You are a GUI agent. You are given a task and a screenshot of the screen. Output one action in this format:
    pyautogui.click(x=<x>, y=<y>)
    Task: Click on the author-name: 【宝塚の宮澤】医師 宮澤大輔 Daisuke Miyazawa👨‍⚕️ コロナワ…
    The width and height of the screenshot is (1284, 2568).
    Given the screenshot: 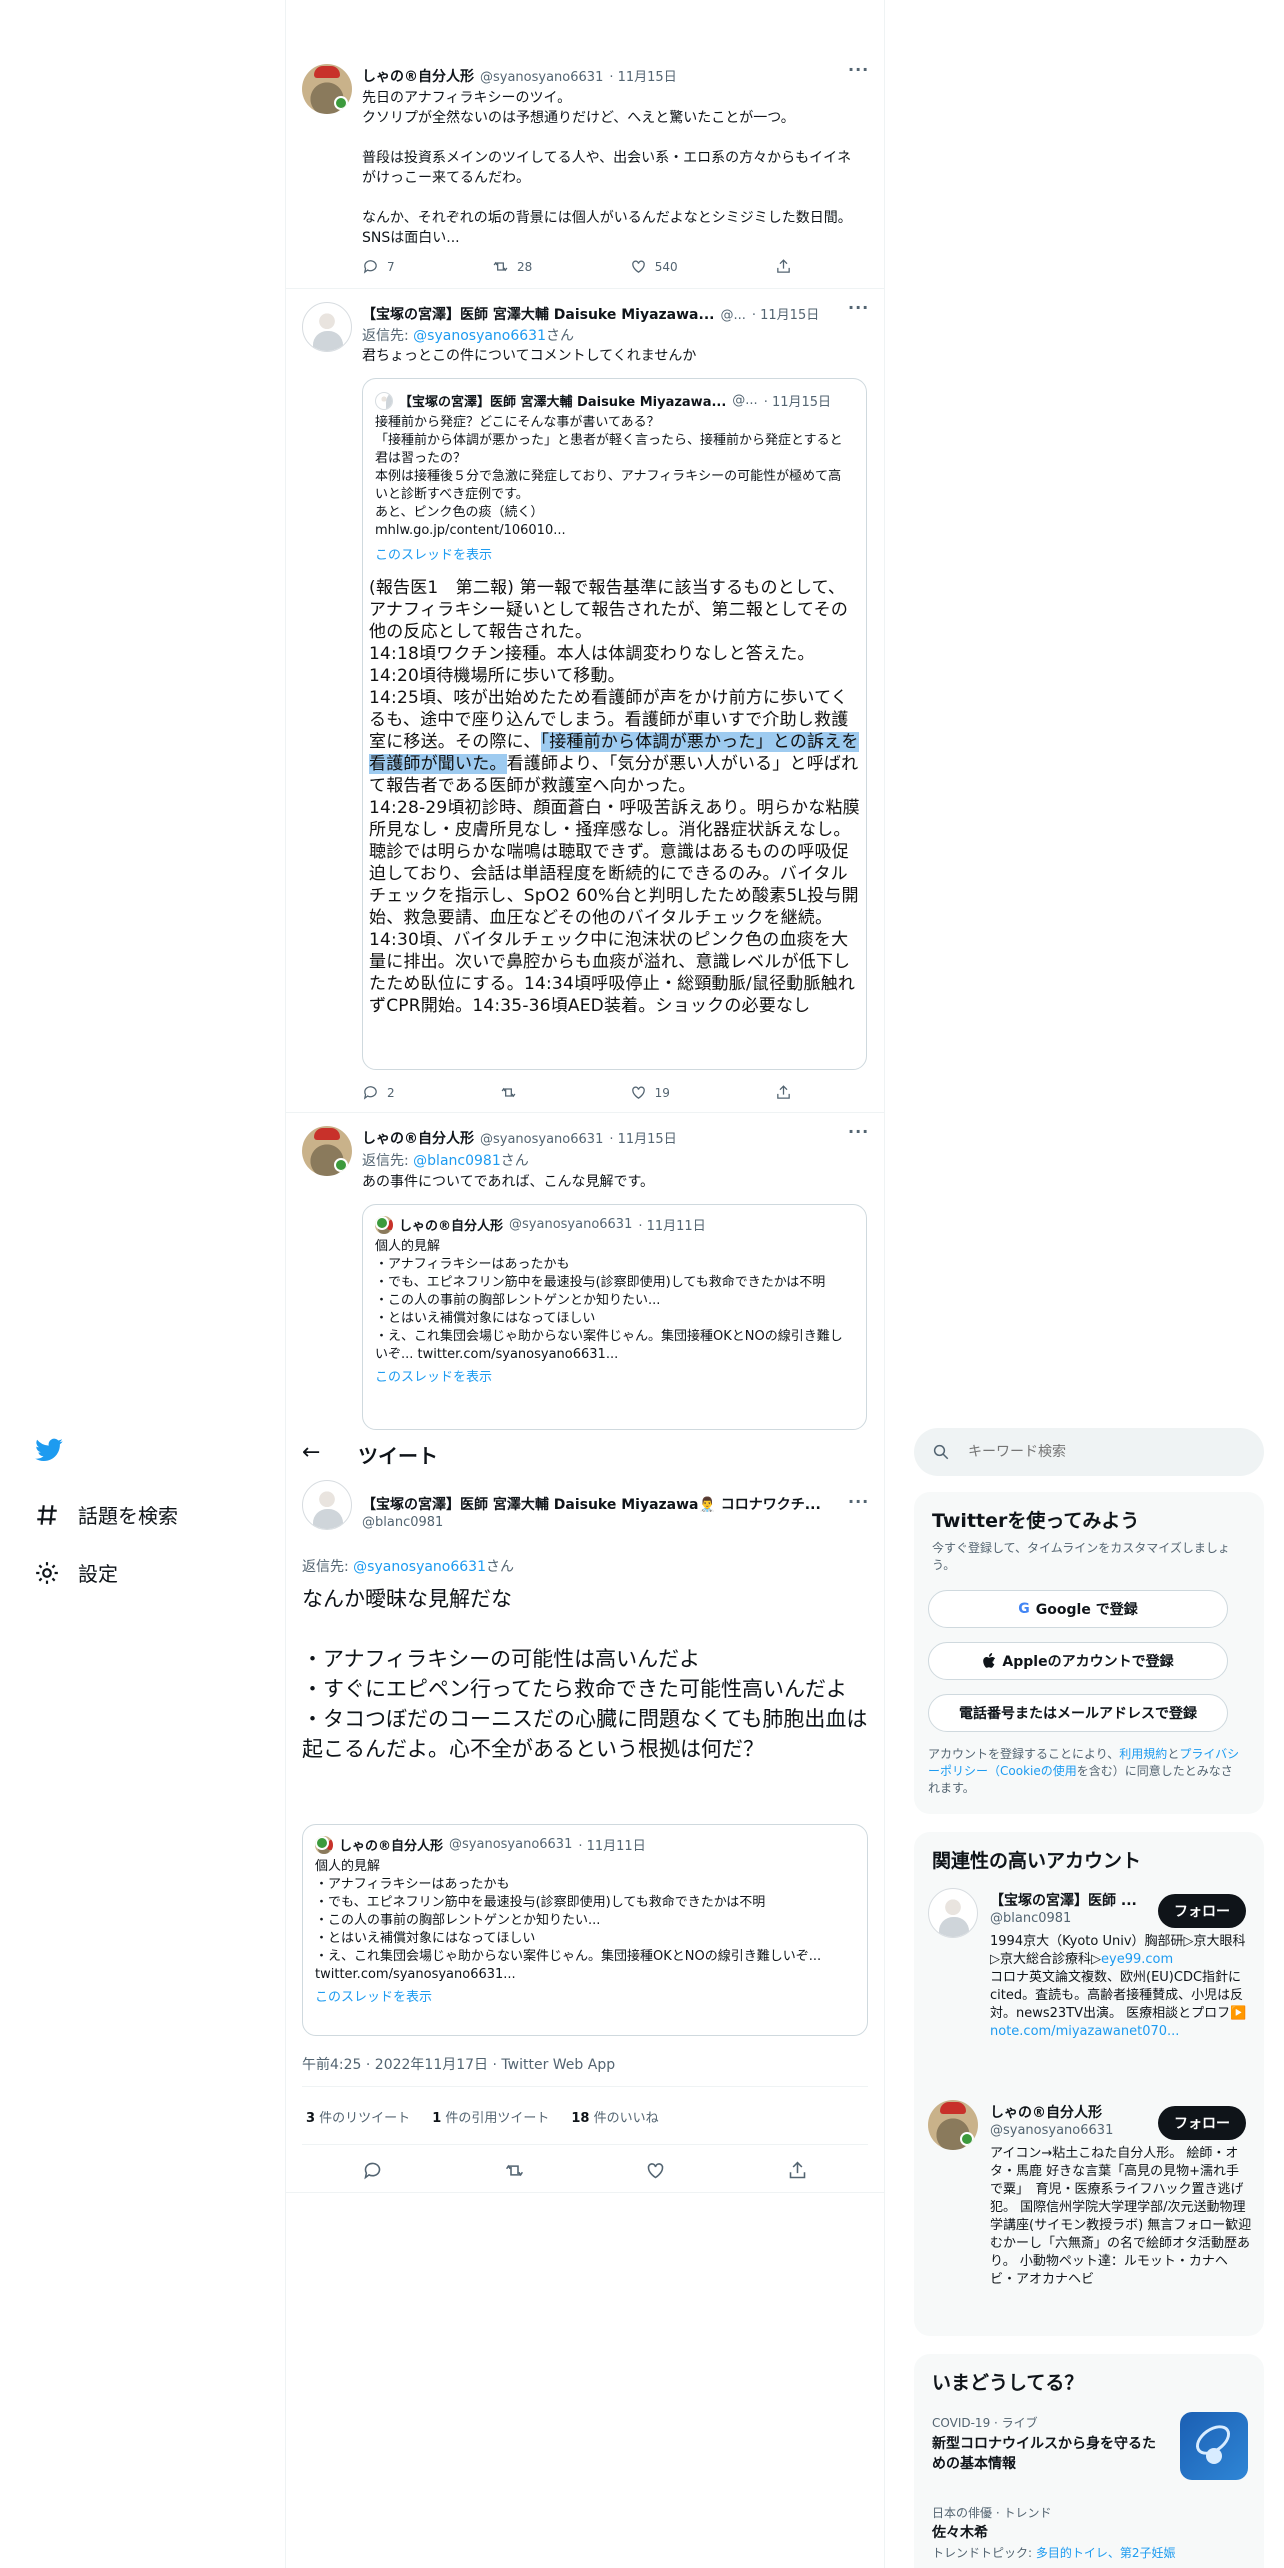 What is the action you would take?
    pyautogui.click(x=602, y=1504)
    